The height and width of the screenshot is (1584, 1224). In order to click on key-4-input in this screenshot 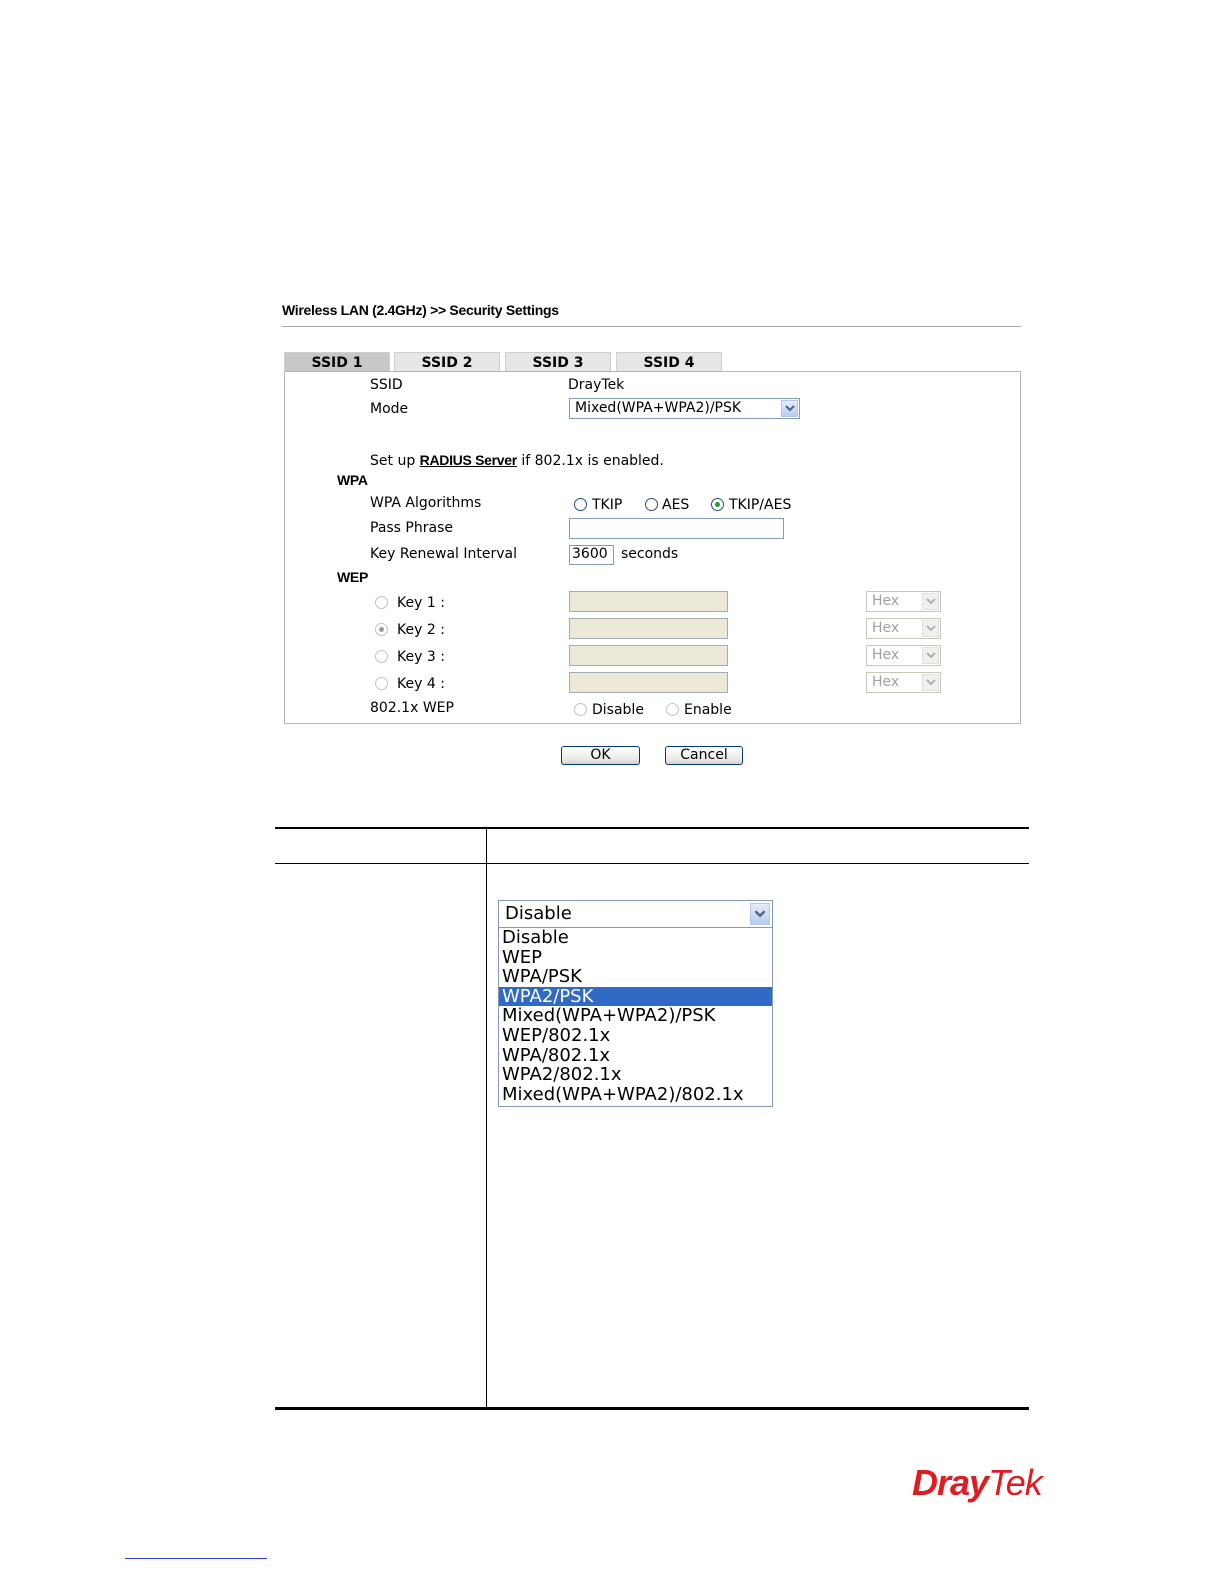, I will do `click(648, 682)`.